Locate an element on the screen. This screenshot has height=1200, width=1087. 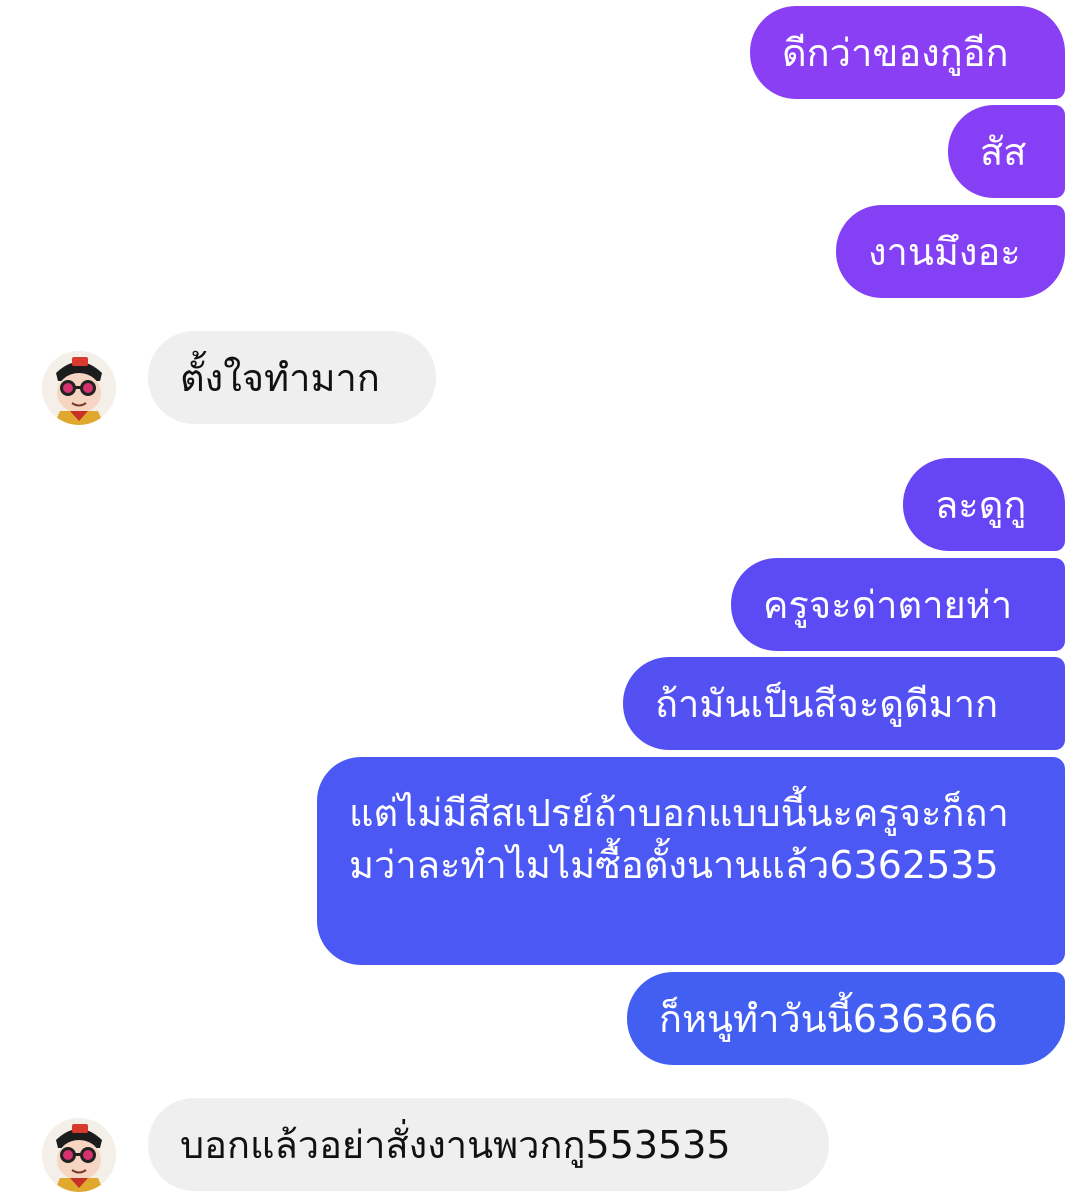
message-text: ถ้ามันเป็นสีจะดูดีมาก is located at coordinates (827, 703).